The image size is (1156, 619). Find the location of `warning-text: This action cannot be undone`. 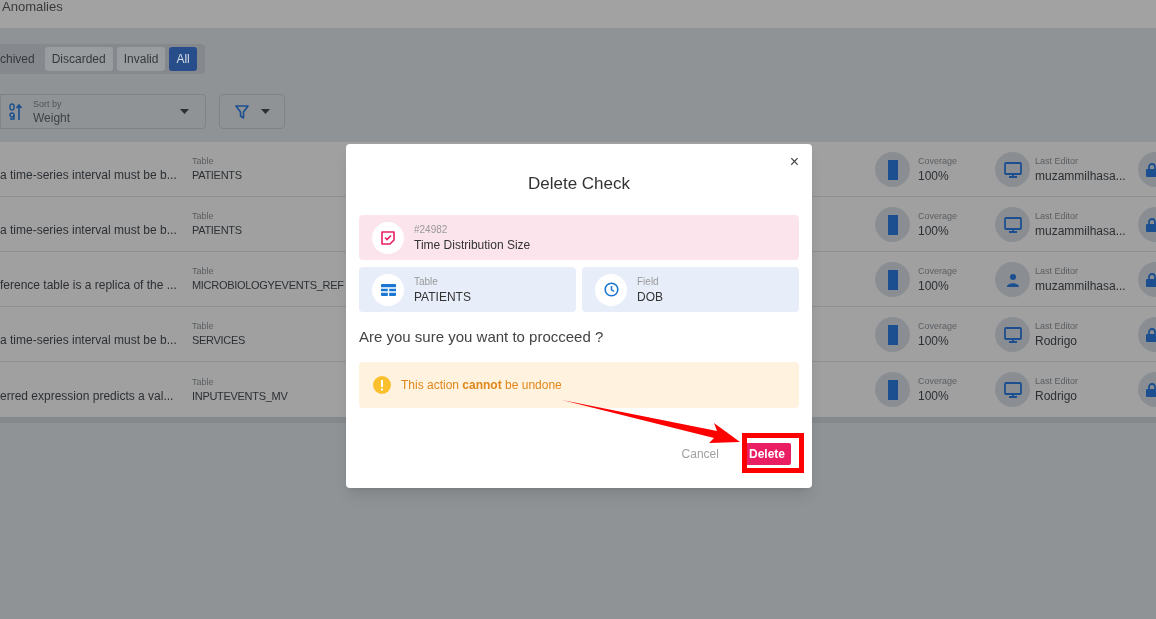

warning-text: This action cannot be undone is located at coordinates (481, 385).